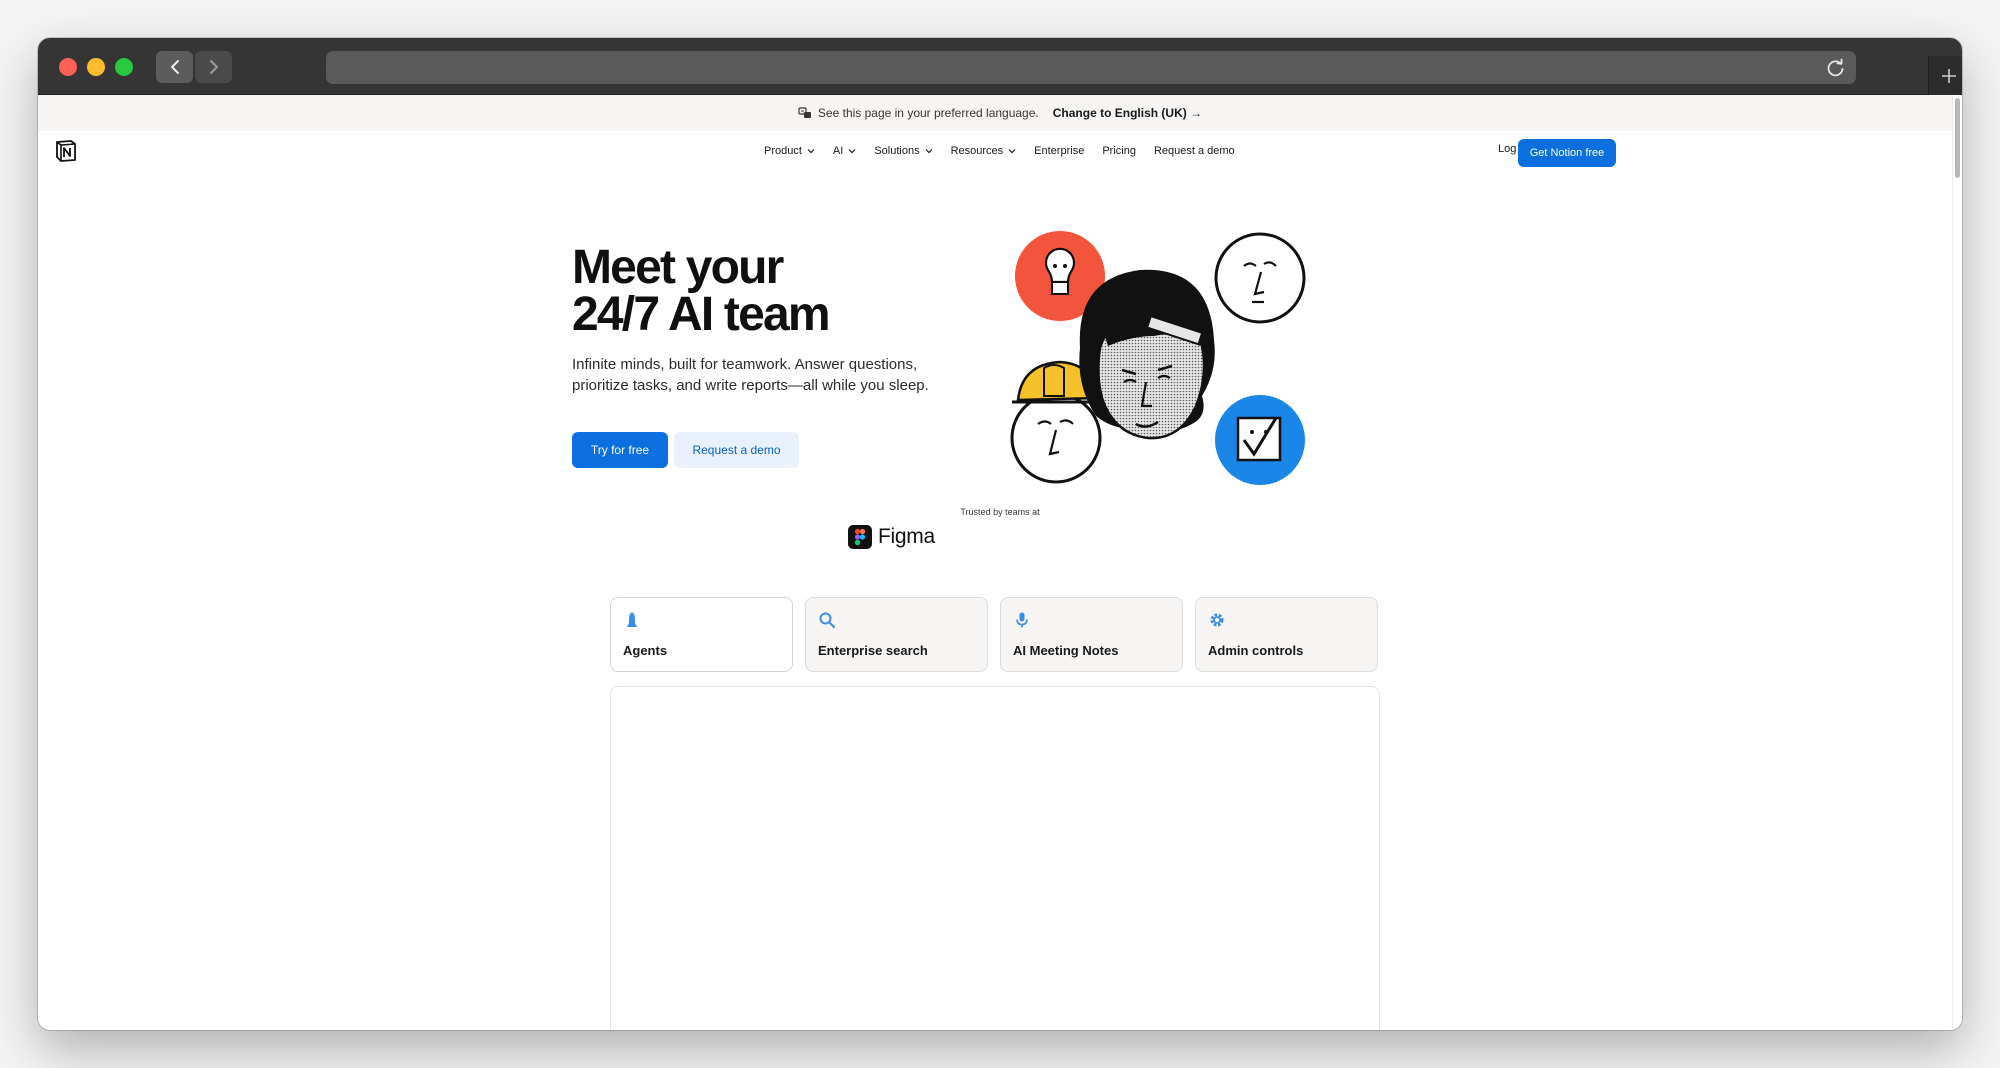  Describe the element at coordinates (1957, 562) in the screenshot. I see `page-scrollbar` at that location.